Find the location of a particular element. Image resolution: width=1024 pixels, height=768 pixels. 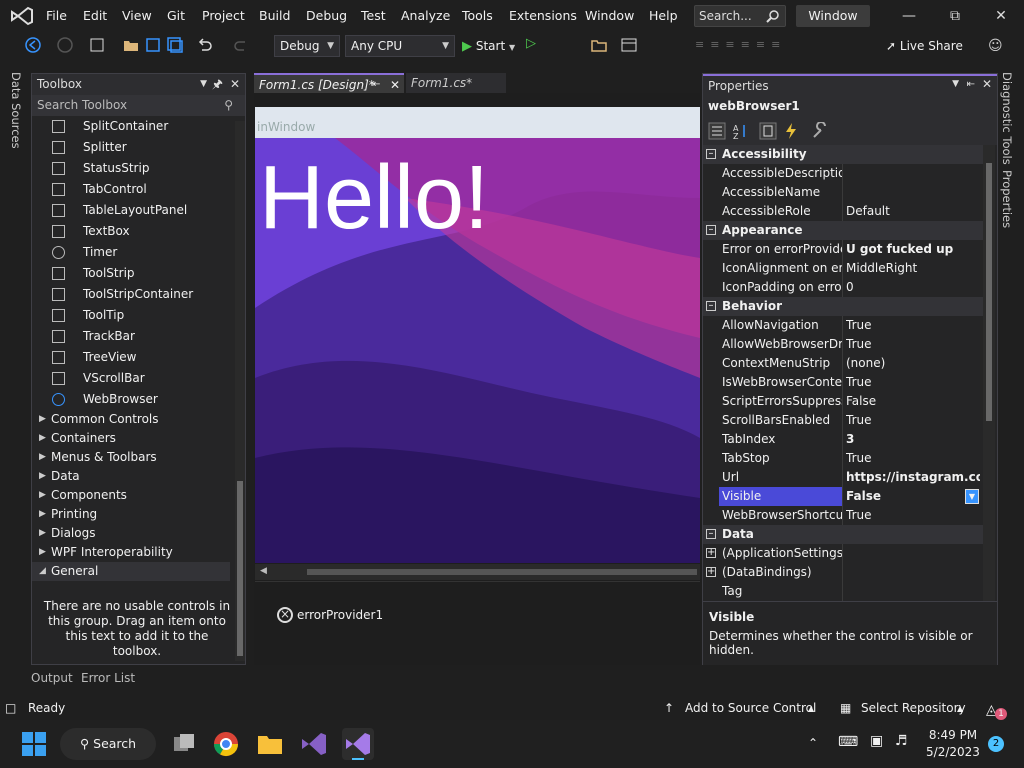

layout-icon is located at coordinates (629, 45).